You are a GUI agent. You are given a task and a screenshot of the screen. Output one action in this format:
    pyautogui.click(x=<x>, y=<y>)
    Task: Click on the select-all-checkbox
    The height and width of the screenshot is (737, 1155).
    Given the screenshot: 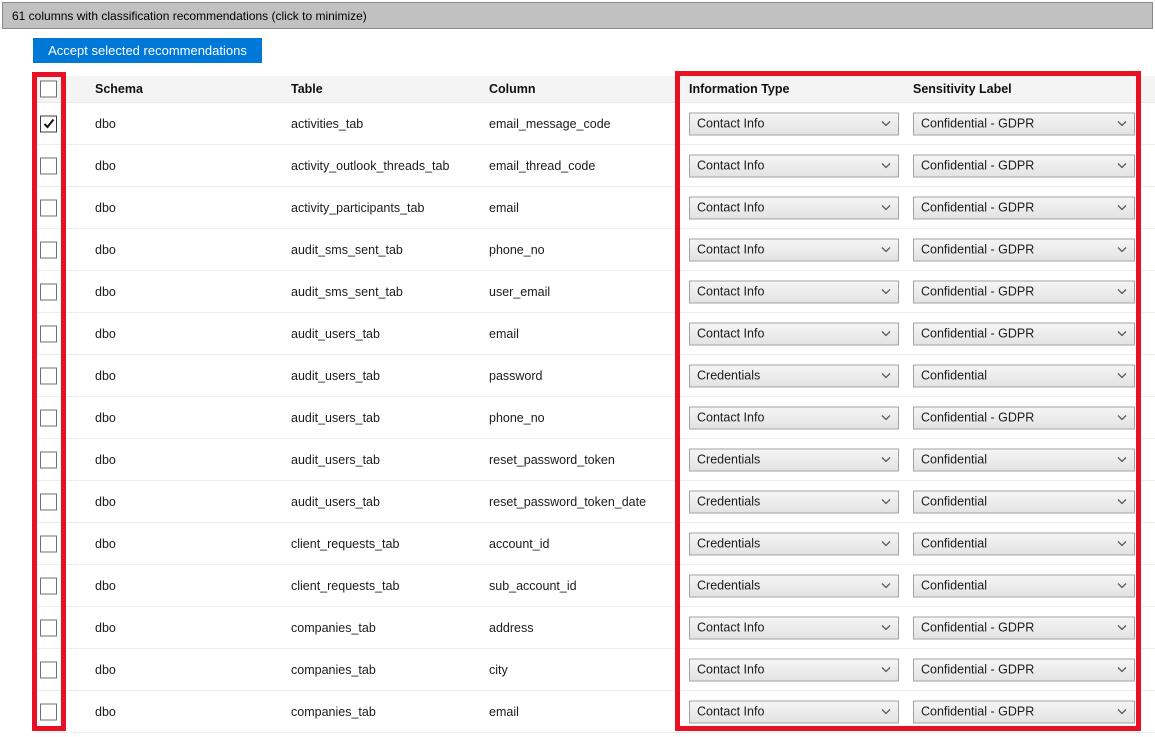 What is the action you would take?
    pyautogui.click(x=48, y=89)
    